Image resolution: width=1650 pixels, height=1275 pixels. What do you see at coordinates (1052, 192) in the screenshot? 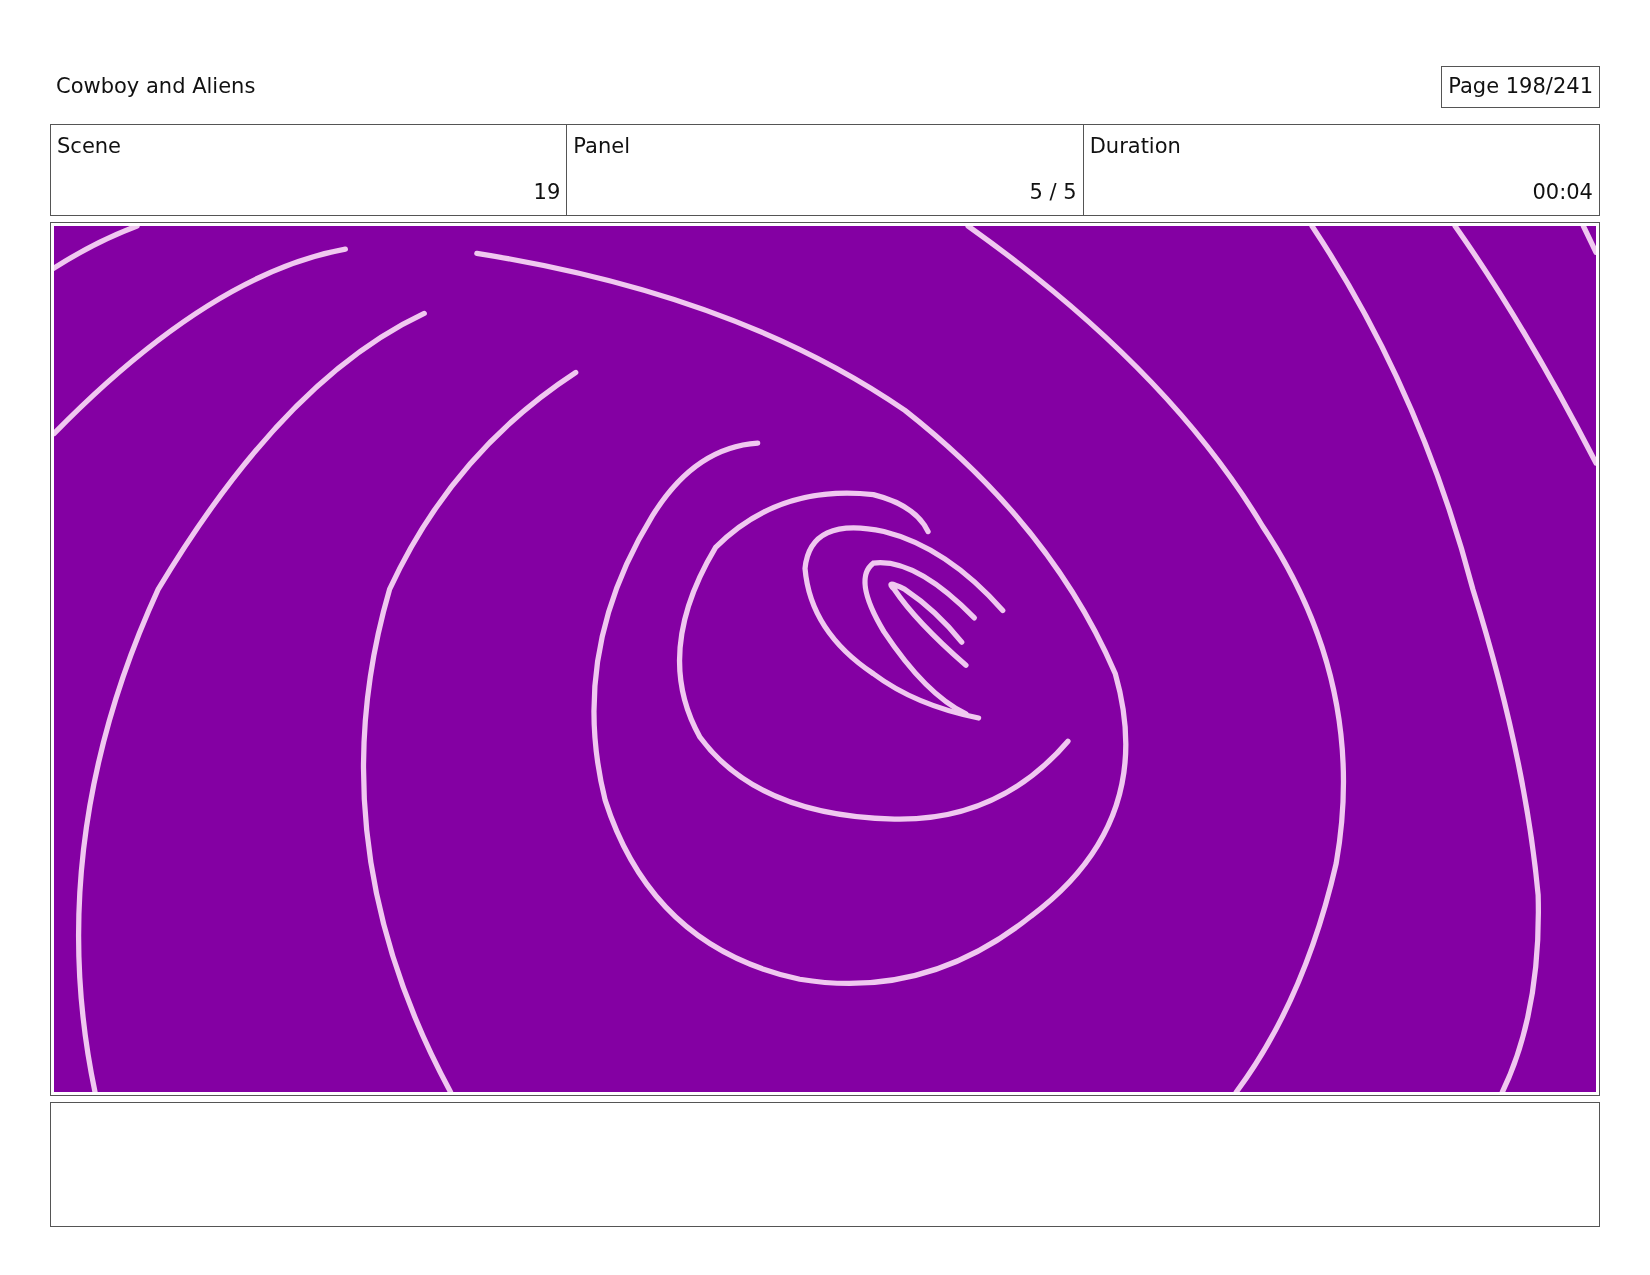
I see `table-cell-text: 5 / 5` at bounding box center [1052, 192].